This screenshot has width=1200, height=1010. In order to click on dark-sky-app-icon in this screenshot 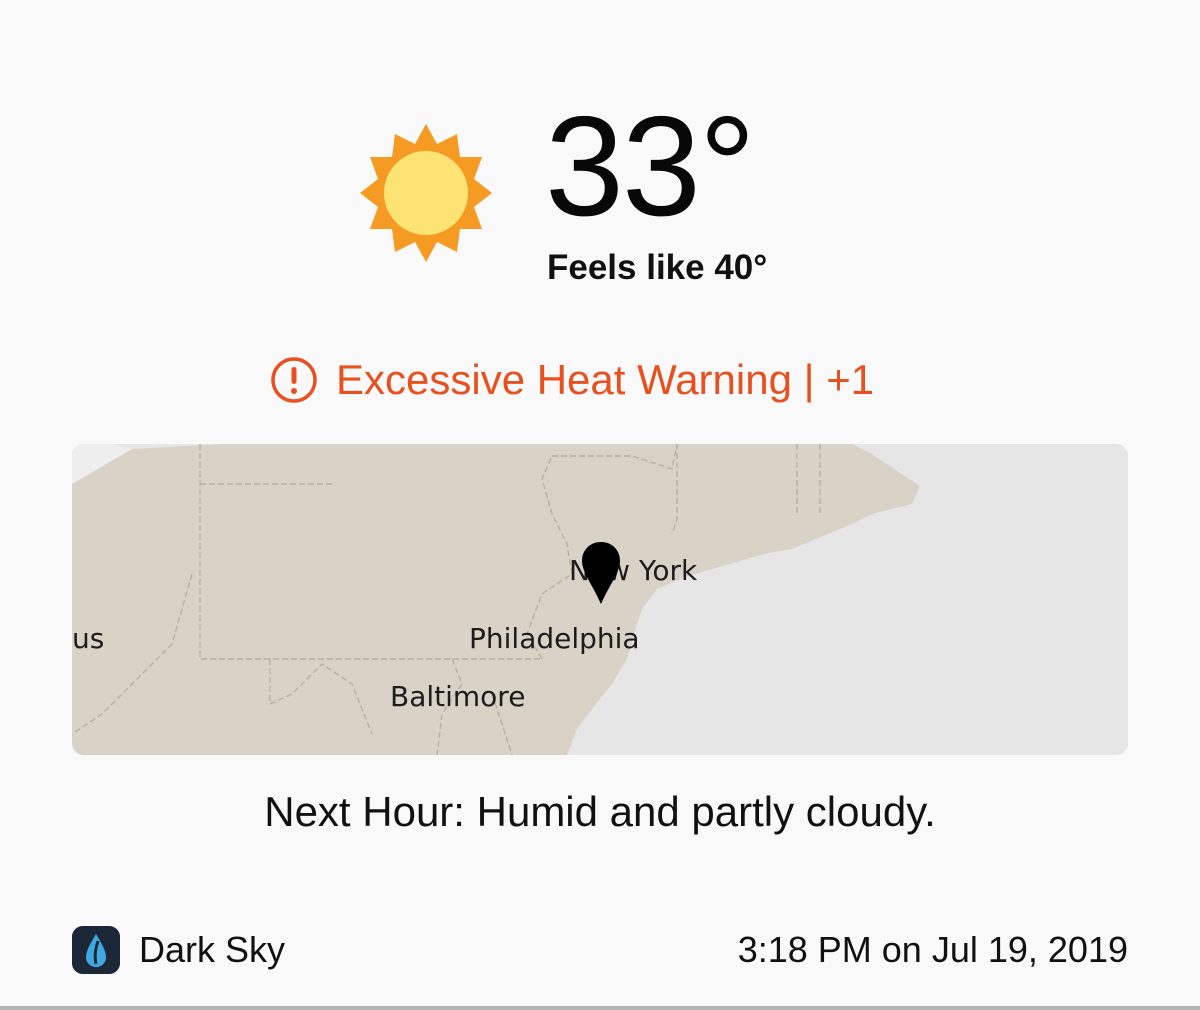, I will do `click(96, 950)`.